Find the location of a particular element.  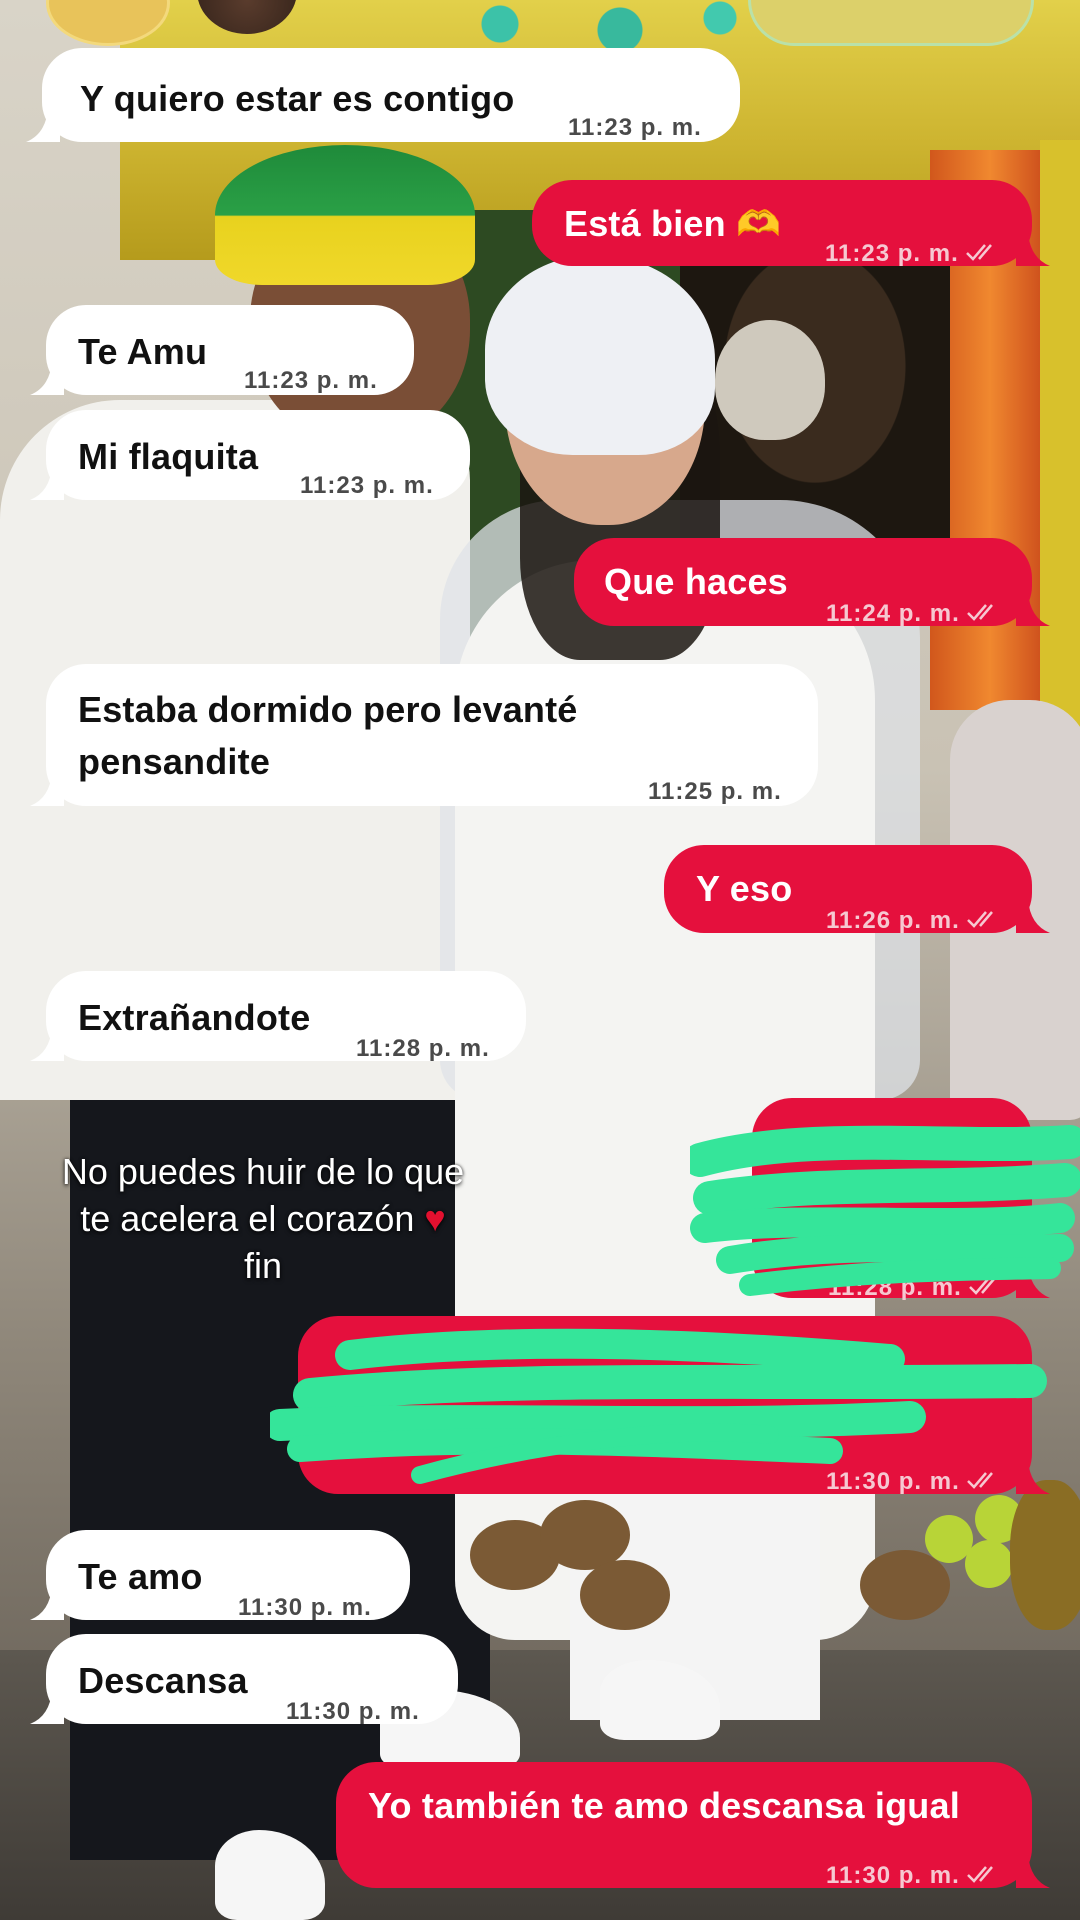

message-time: 11:25 p. m. is located at coordinates (715, 791).